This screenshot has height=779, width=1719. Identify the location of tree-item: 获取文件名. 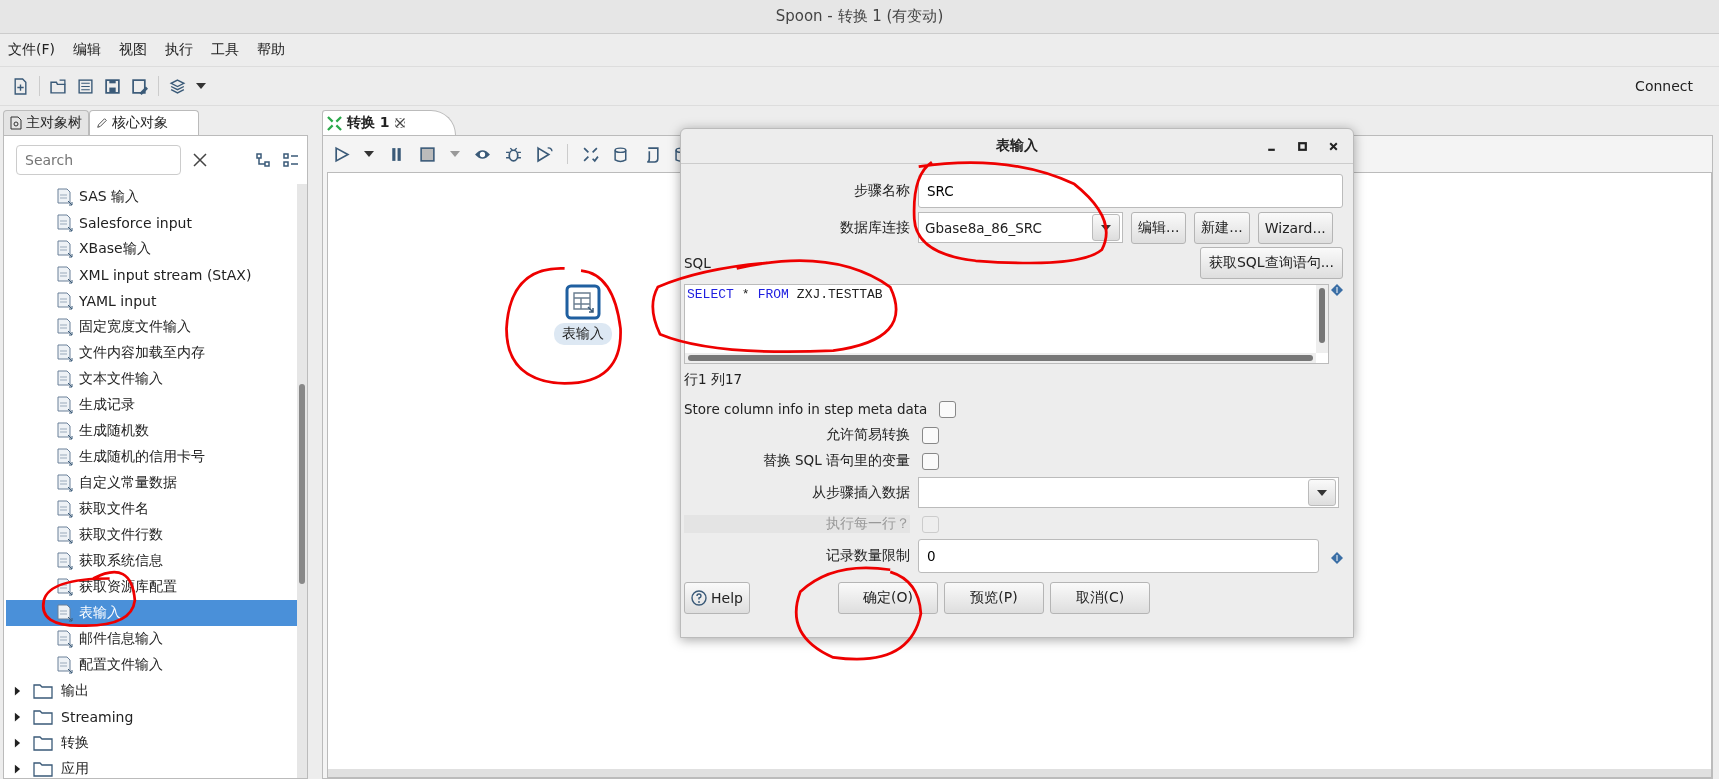
(151, 509).